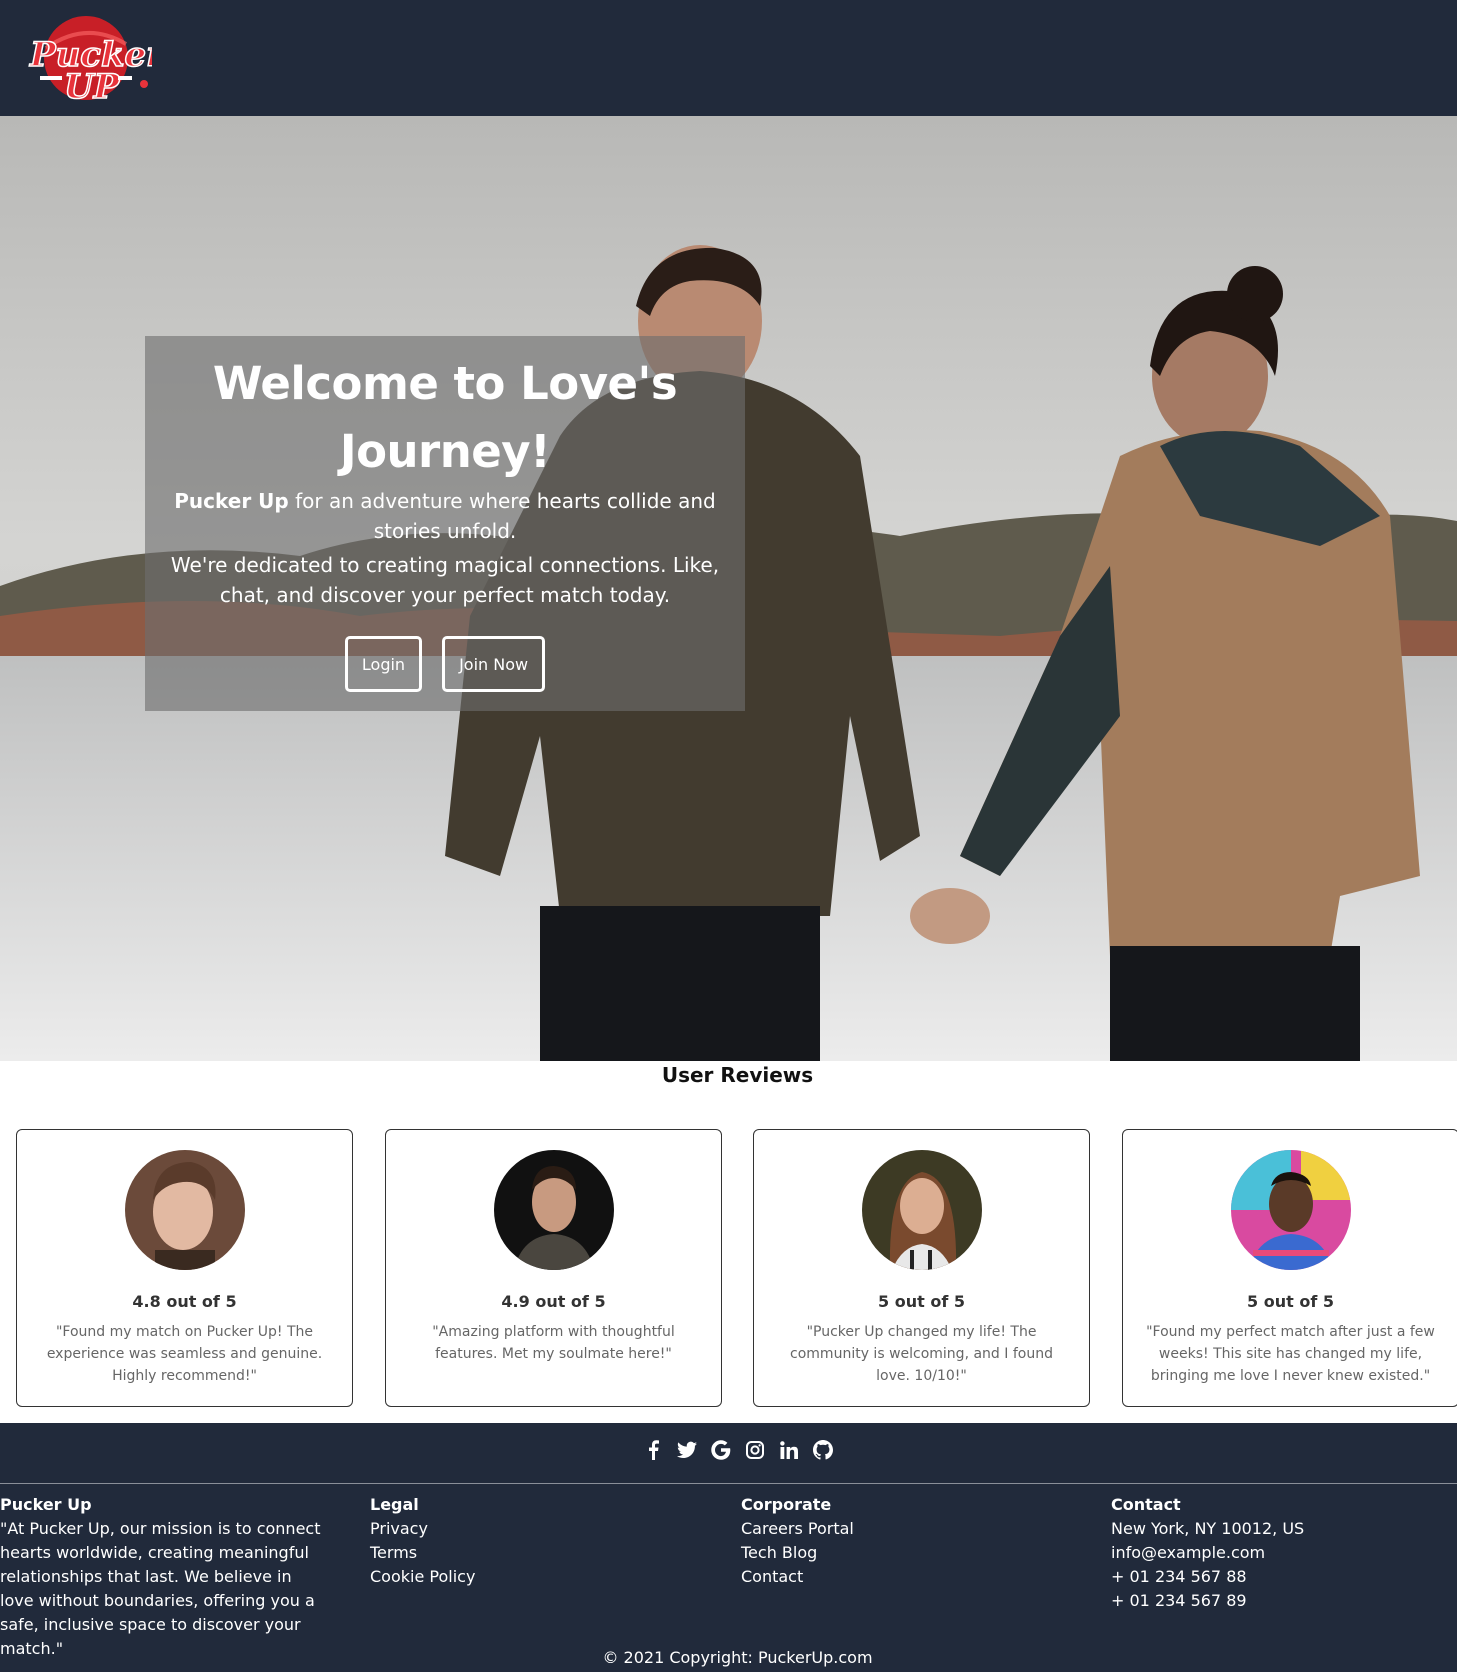  Describe the element at coordinates (520, 1577) in the screenshot. I see `footer-link-cookie-policy: Cookie Policy` at that location.